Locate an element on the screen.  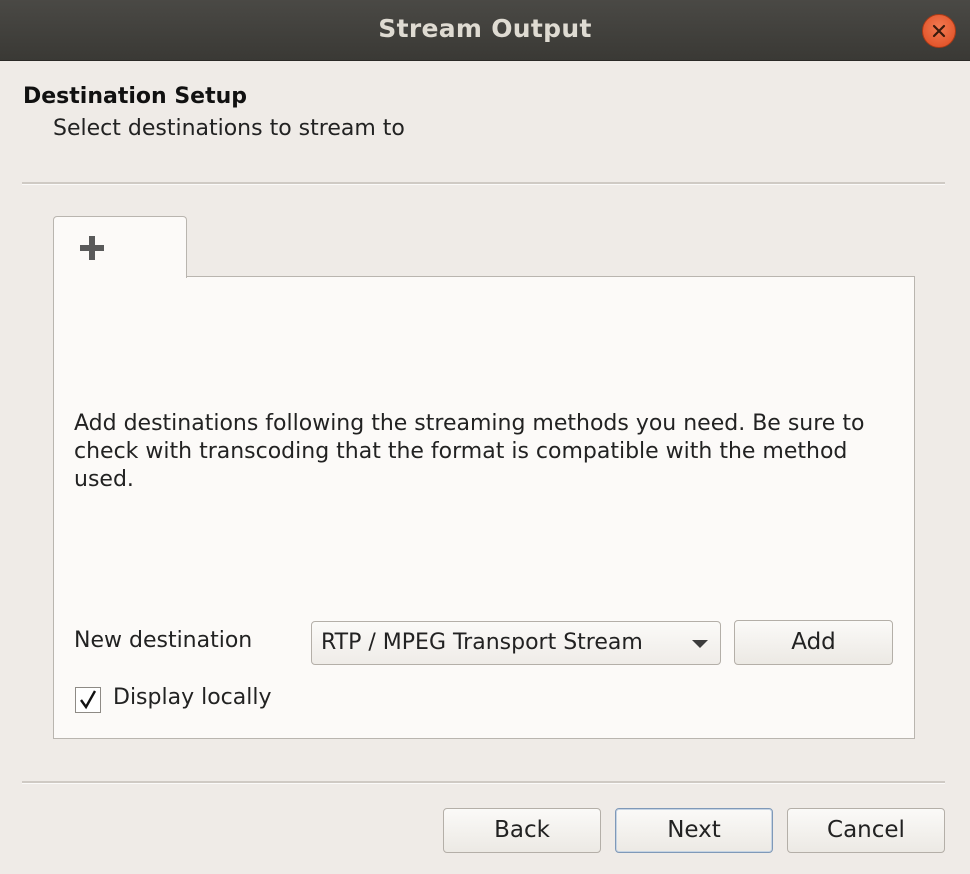
window-title: Stream Output is located at coordinates (485, 28).